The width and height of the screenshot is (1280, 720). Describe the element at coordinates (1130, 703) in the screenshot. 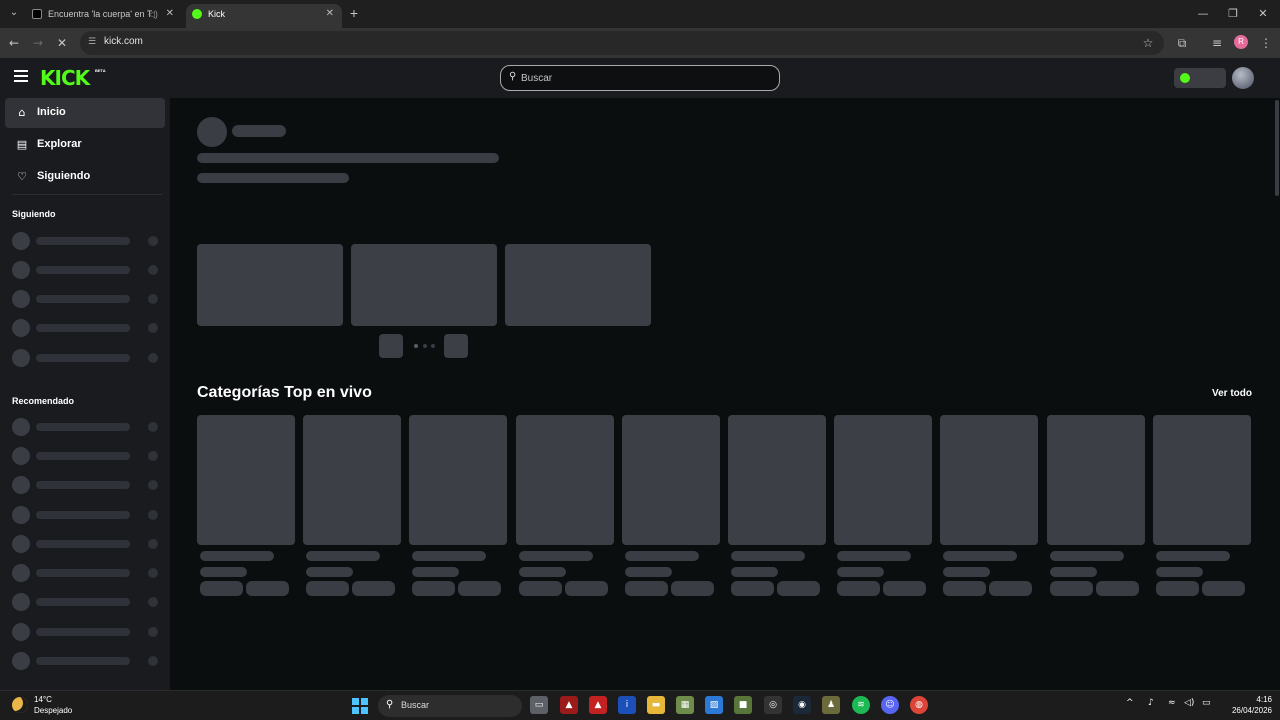

I see `show-hidden-icons-chevron-icon: ^` at that location.